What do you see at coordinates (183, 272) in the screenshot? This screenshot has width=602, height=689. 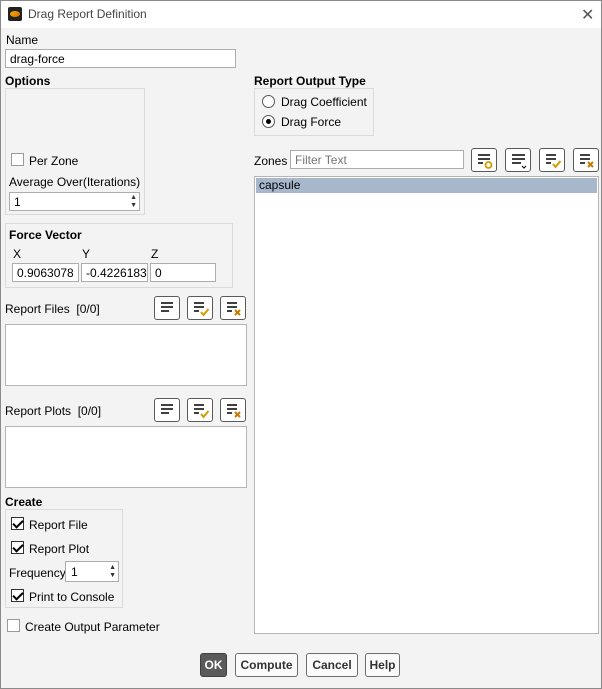 I see `force-z-input: 0` at bounding box center [183, 272].